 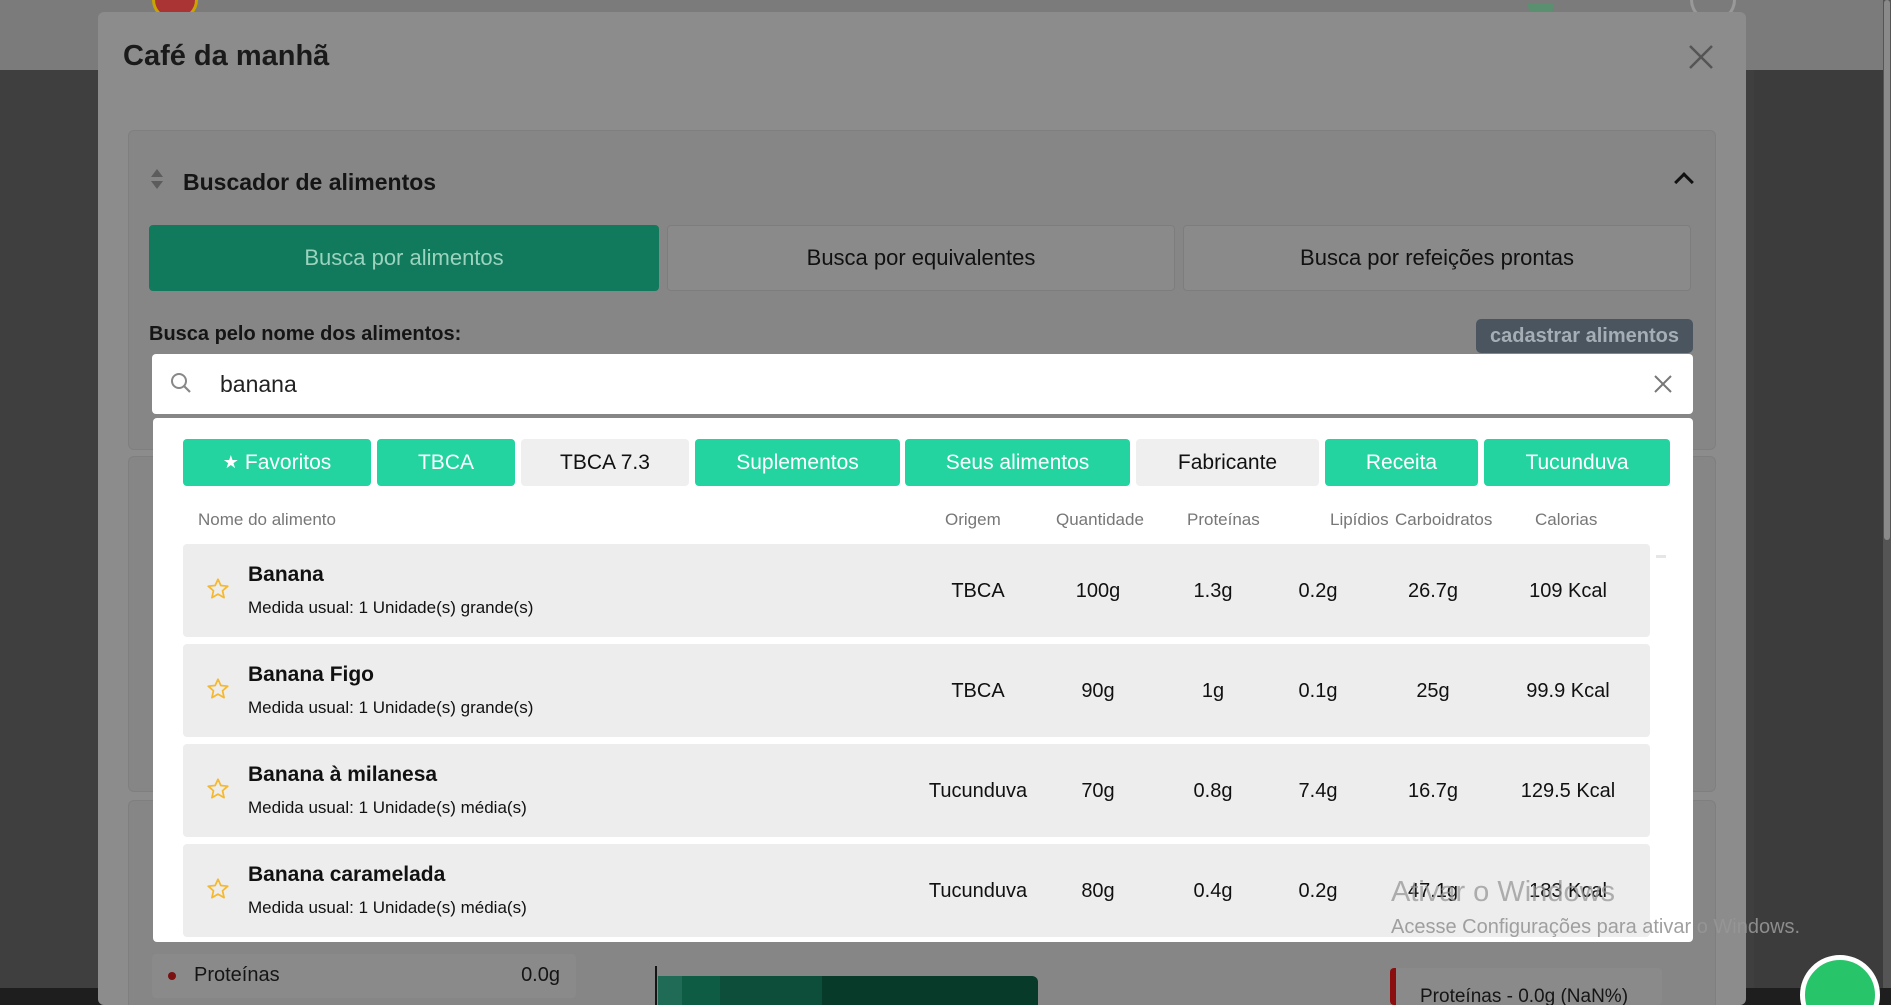 I want to click on search-icon, so click(x=181, y=383).